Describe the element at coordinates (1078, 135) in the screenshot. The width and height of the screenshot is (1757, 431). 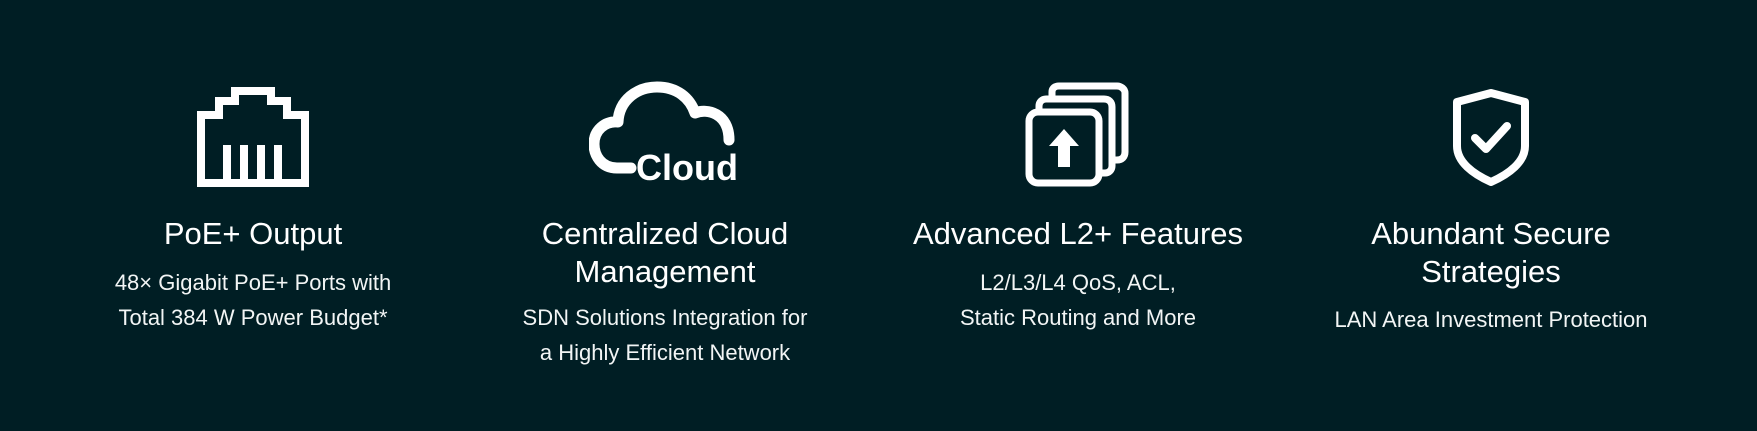
I see `stacked-layers-upgrade-icon` at that location.